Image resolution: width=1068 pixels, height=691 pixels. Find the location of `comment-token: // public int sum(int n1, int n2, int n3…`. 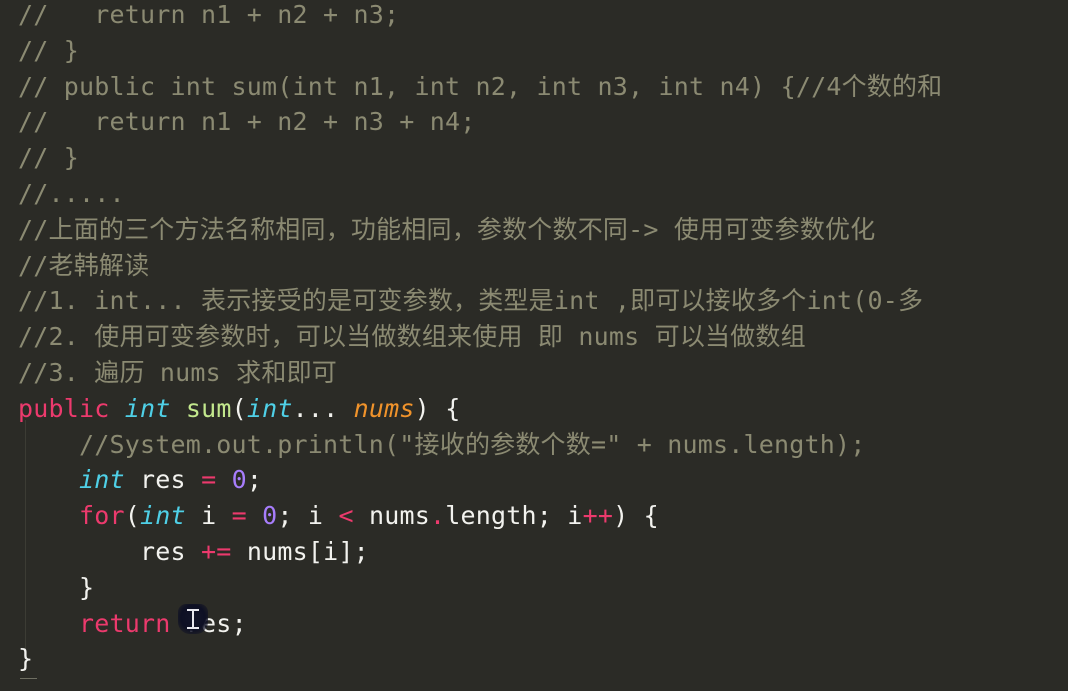

comment-token: // public int sum(int n1, int n2, int n3… is located at coordinates (480, 86).